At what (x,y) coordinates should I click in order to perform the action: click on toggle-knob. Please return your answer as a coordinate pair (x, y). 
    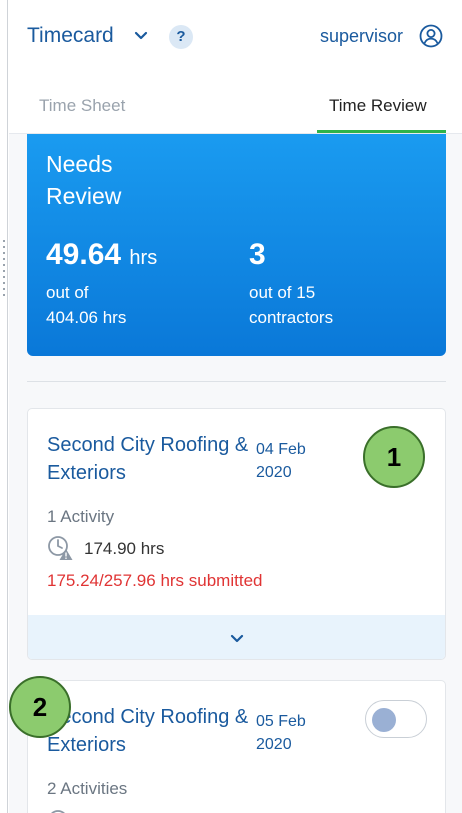
    Looking at the image, I should click on (384, 720).